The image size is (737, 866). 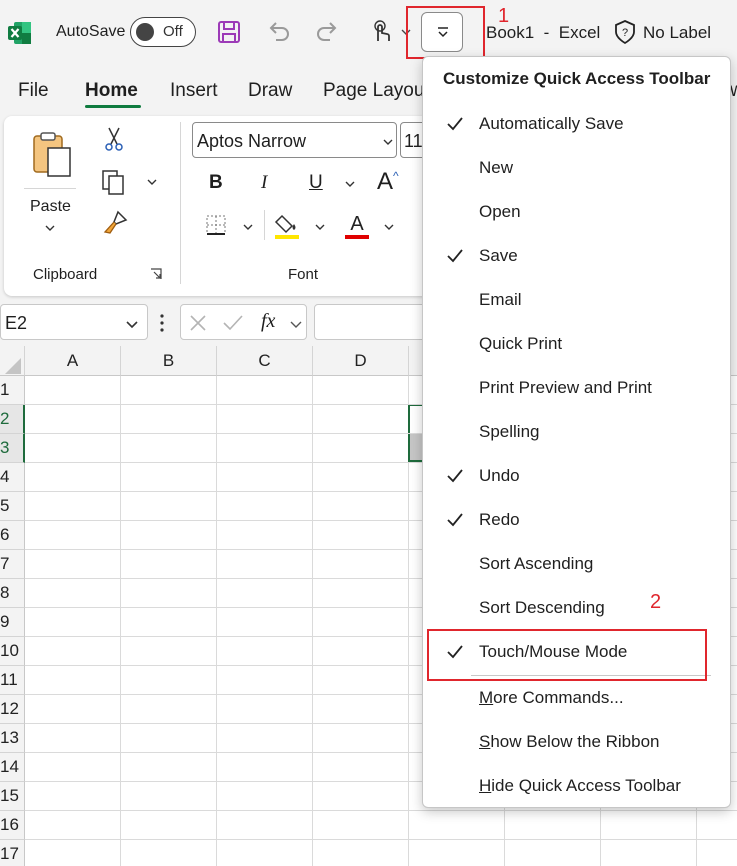 I want to click on undo-icon, so click(x=279, y=32).